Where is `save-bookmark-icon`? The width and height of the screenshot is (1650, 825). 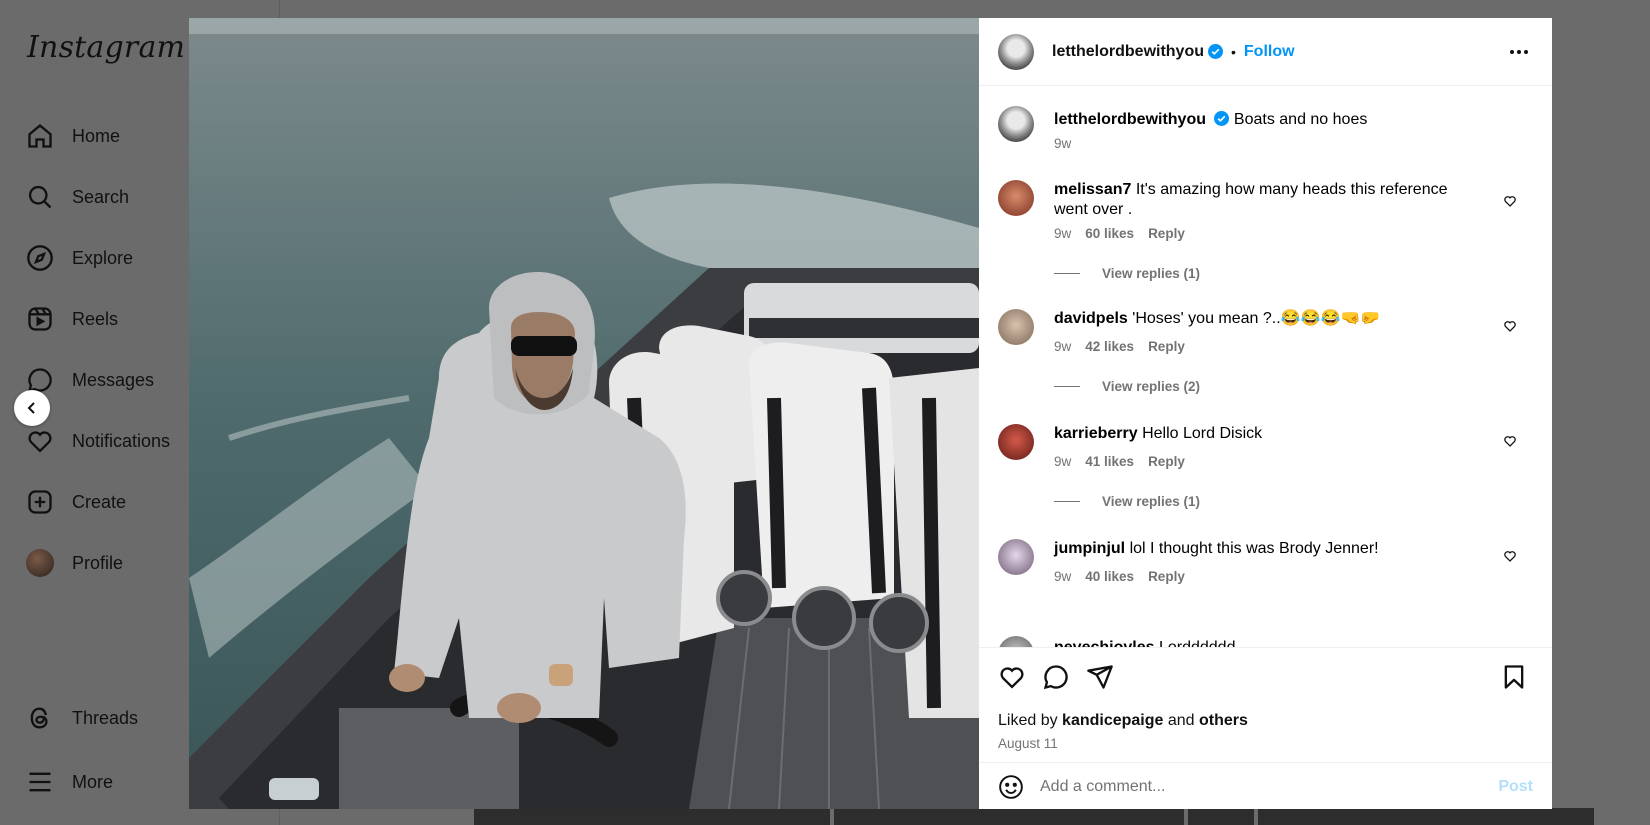 save-bookmark-icon is located at coordinates (1514, 677).